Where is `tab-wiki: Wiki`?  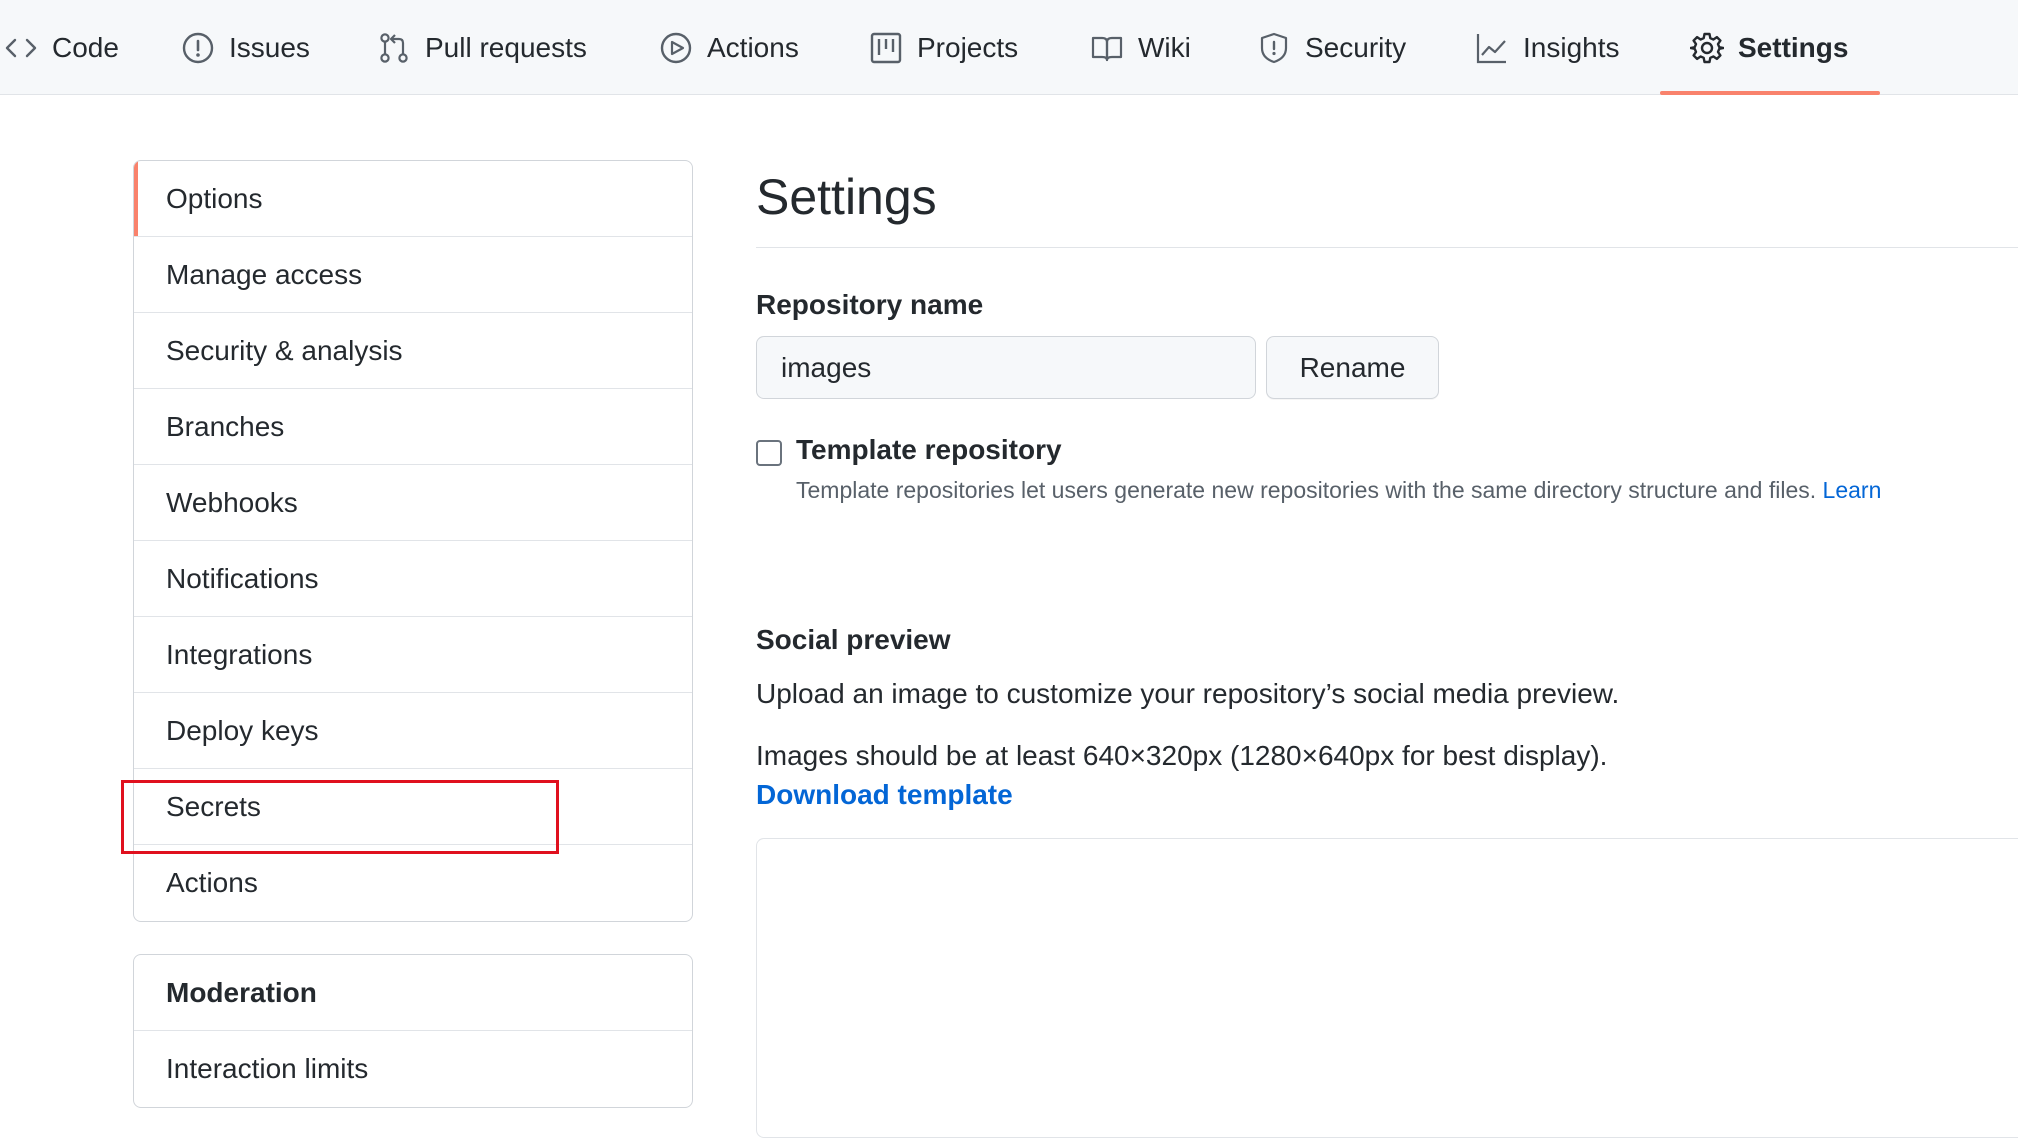 tab-wiki: Wiki is located at coordinates (1140, 47).